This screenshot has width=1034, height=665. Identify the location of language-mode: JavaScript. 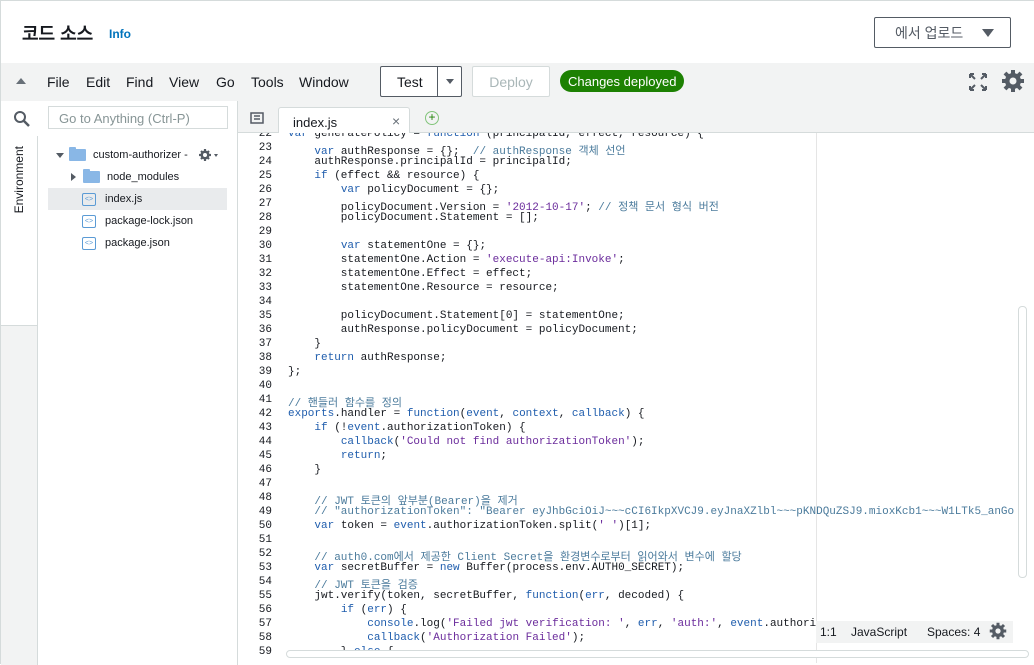
(879, 632).